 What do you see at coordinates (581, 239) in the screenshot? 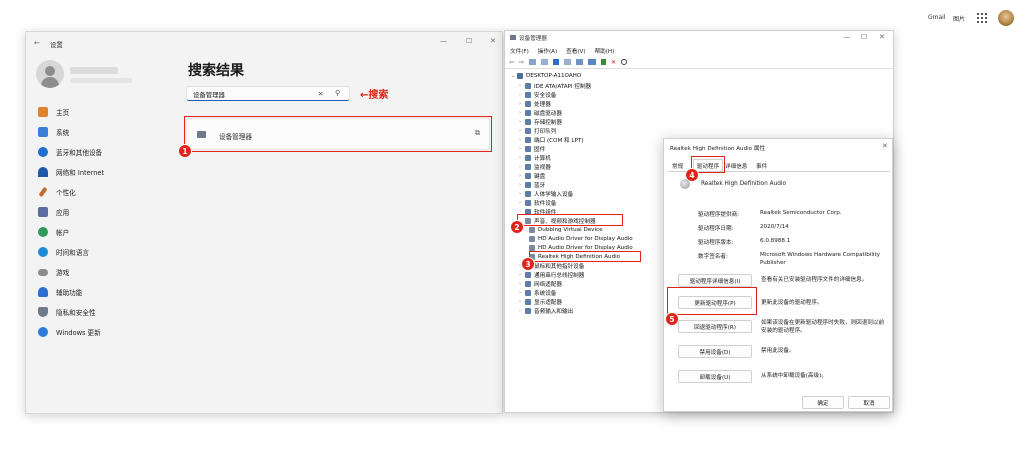
I see `tree-item: HD Audio Driver for Display Audio` at bounding box center [581, 239].